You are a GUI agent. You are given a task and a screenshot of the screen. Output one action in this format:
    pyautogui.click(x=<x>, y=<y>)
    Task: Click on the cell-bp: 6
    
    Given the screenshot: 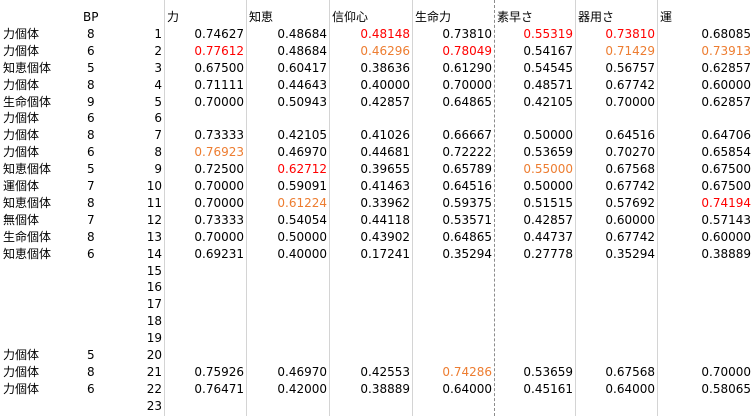 What is the action you would take?
    pyautogui.click(x=92, y=118)
    